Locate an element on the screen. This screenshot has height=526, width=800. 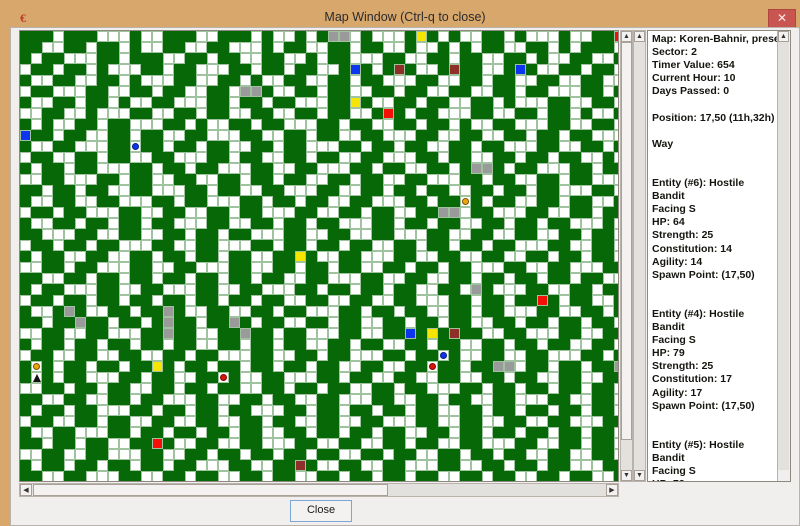
npc-marker-blue-icon is located at coordinates (443, 355).